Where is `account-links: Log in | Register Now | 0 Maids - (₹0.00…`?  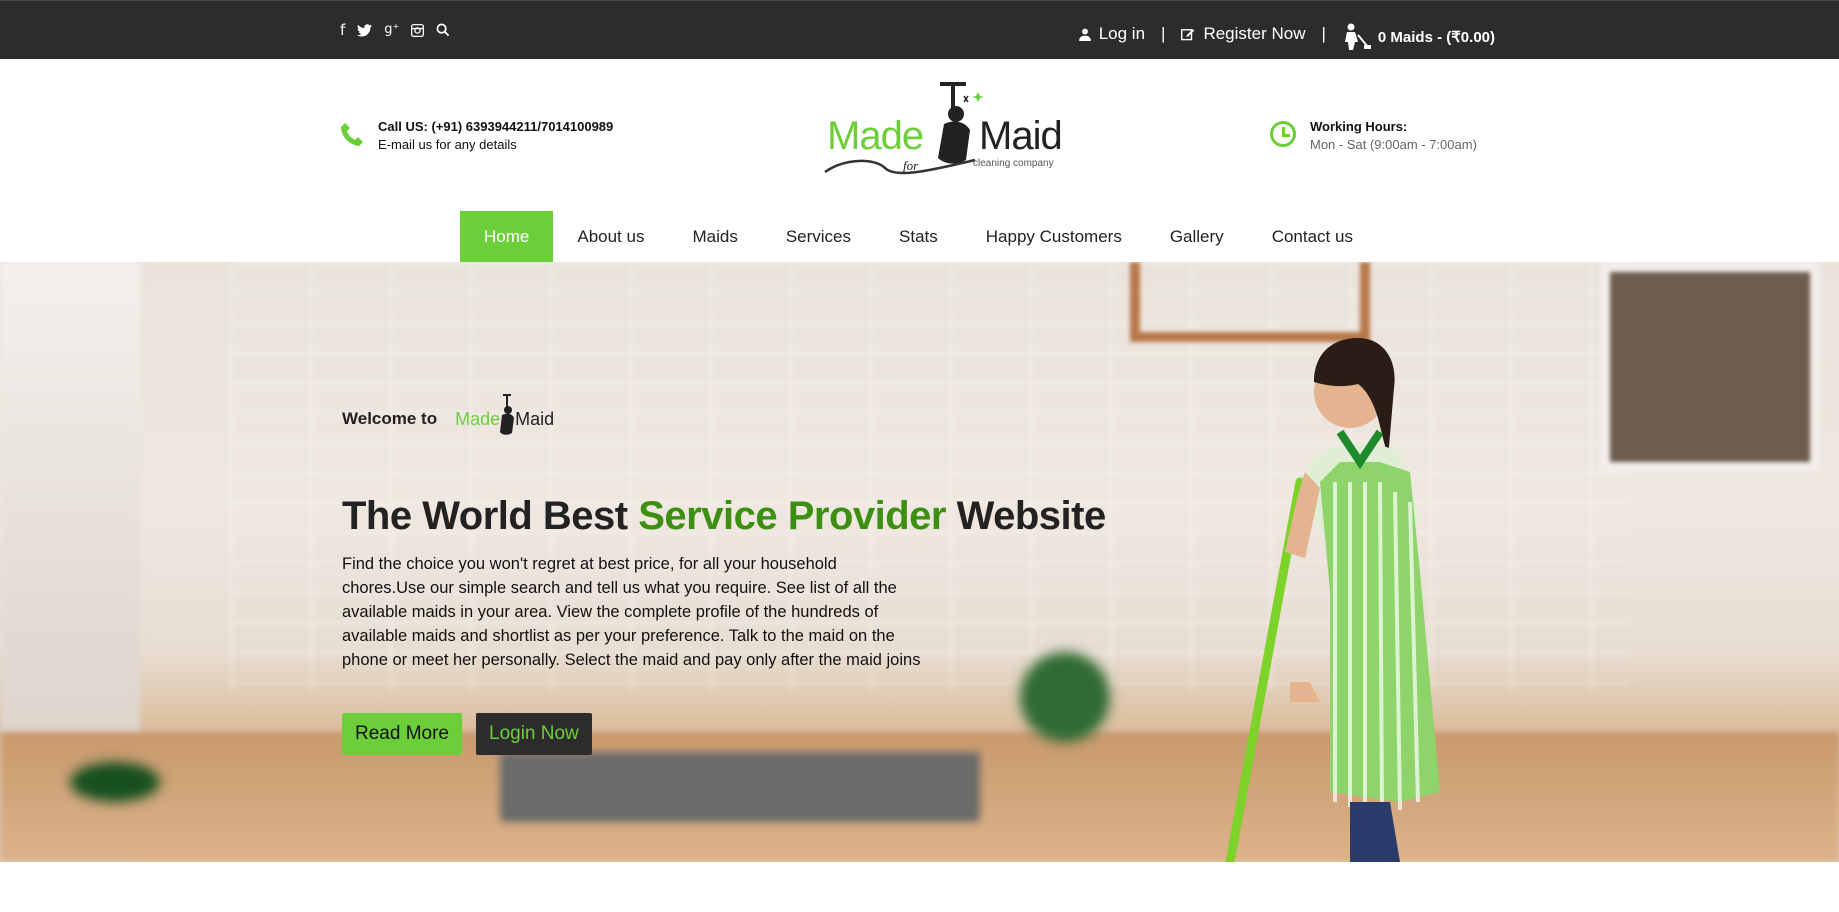 account-links: Log in | Register Now | 0 Maids - (₹0.00… is located at coordinates (1286, 34).